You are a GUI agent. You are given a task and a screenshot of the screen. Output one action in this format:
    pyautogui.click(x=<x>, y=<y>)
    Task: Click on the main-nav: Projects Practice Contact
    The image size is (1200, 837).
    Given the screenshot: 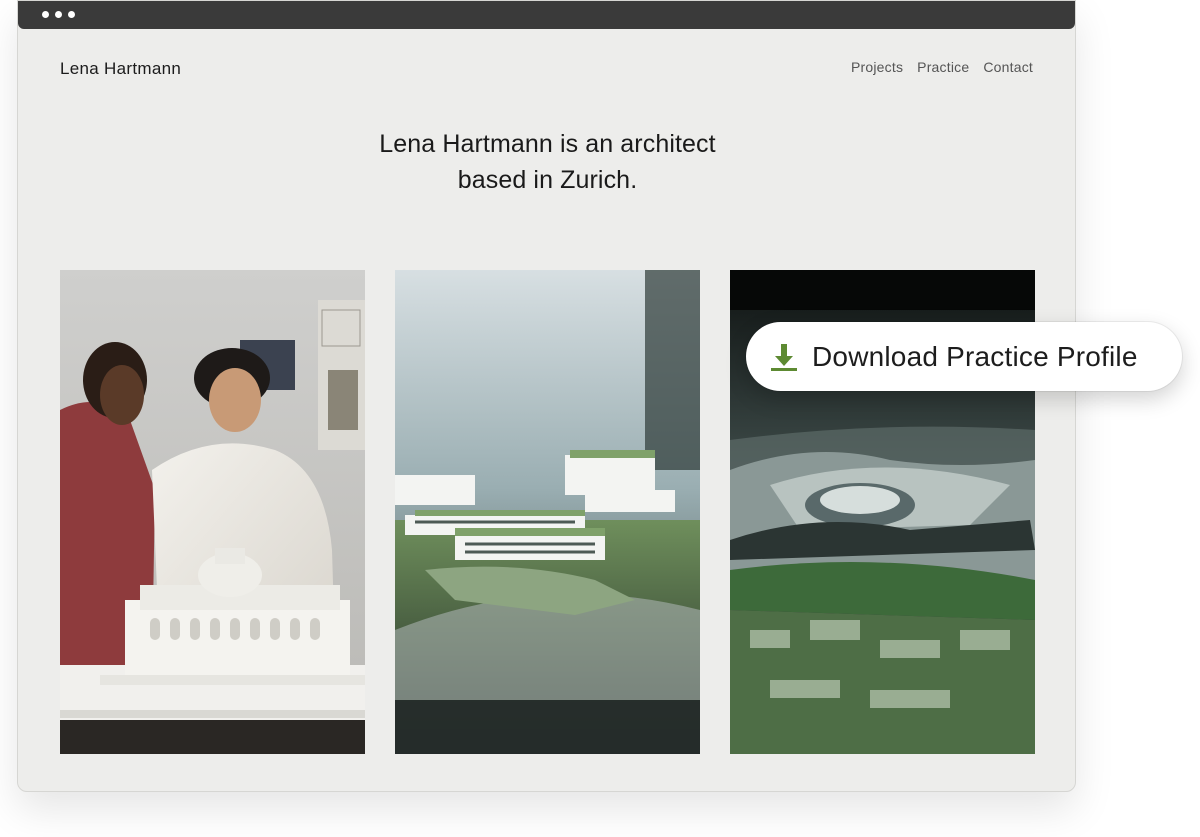 What is the action you would take?
    pyautogui.click(x=942, y=67)
    